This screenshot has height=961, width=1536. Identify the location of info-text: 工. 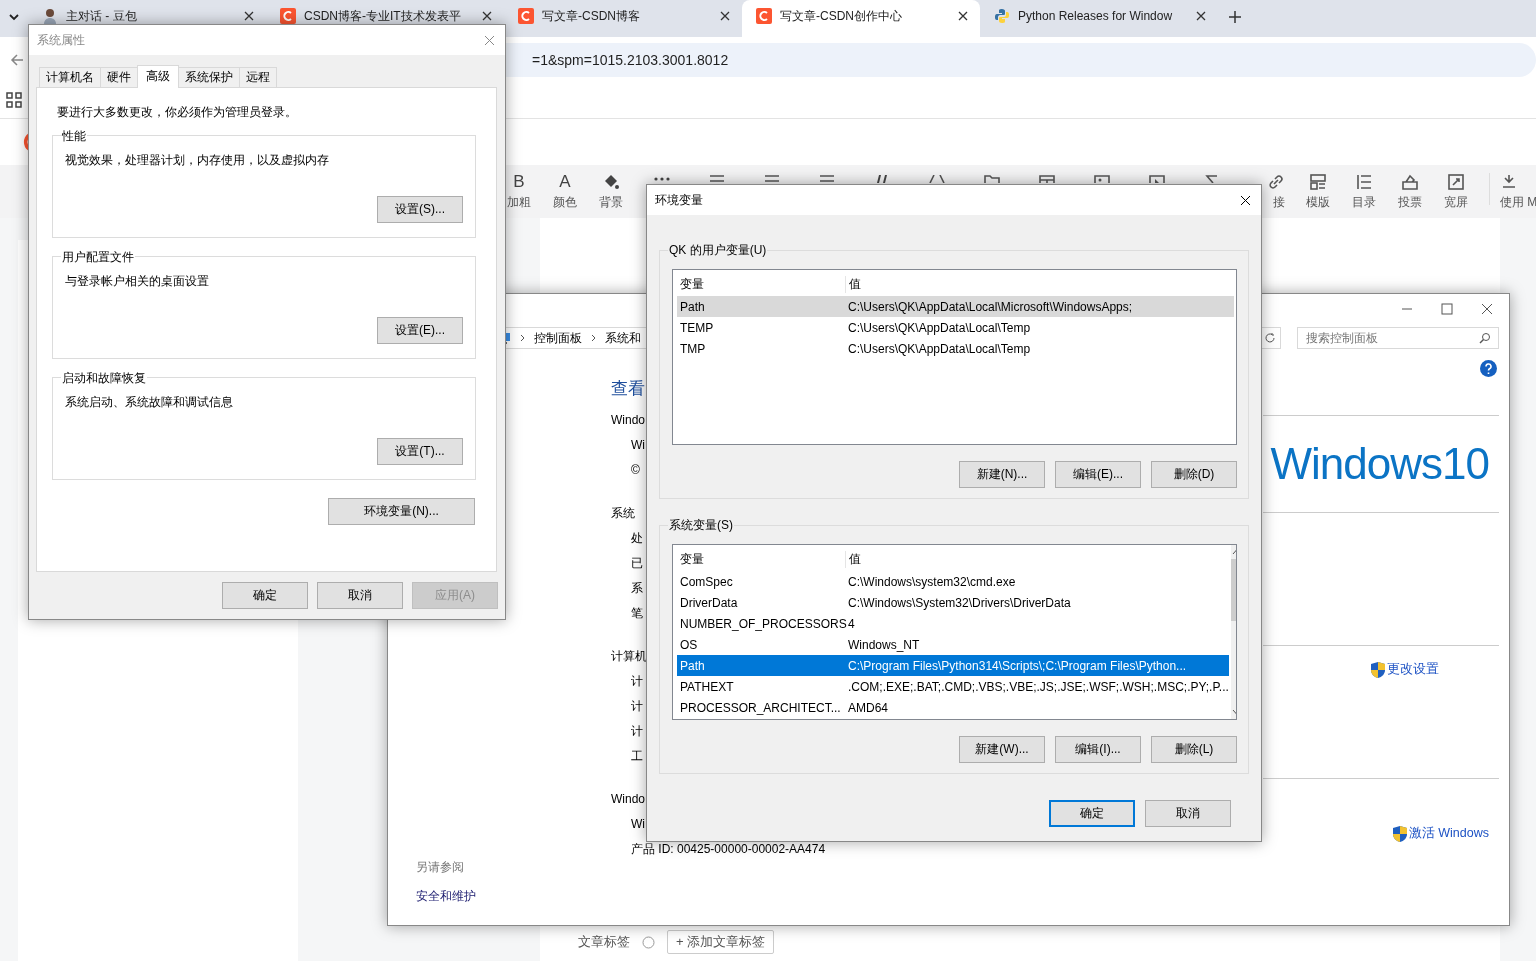
(637, 756).